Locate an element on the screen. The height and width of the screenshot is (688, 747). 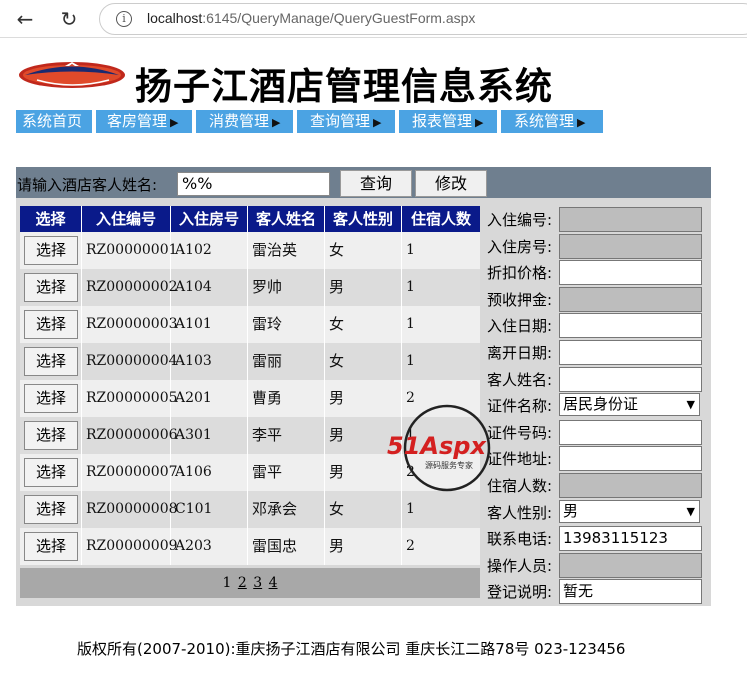
cell-checkin-id: RZ00000008 is located at coordinates (130, 509).